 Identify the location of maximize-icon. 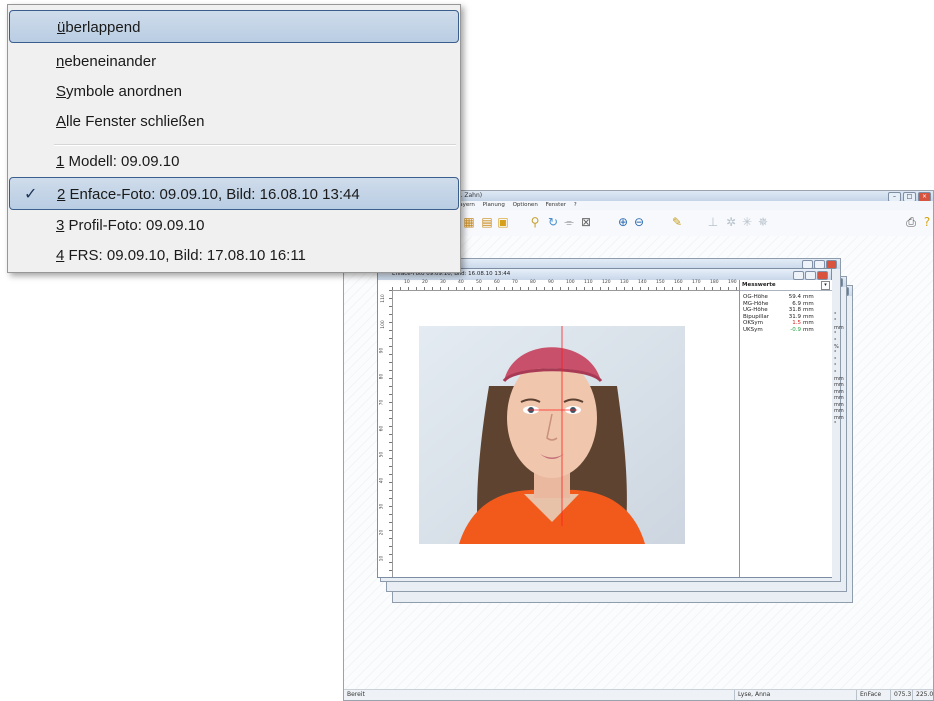
(810, 275).